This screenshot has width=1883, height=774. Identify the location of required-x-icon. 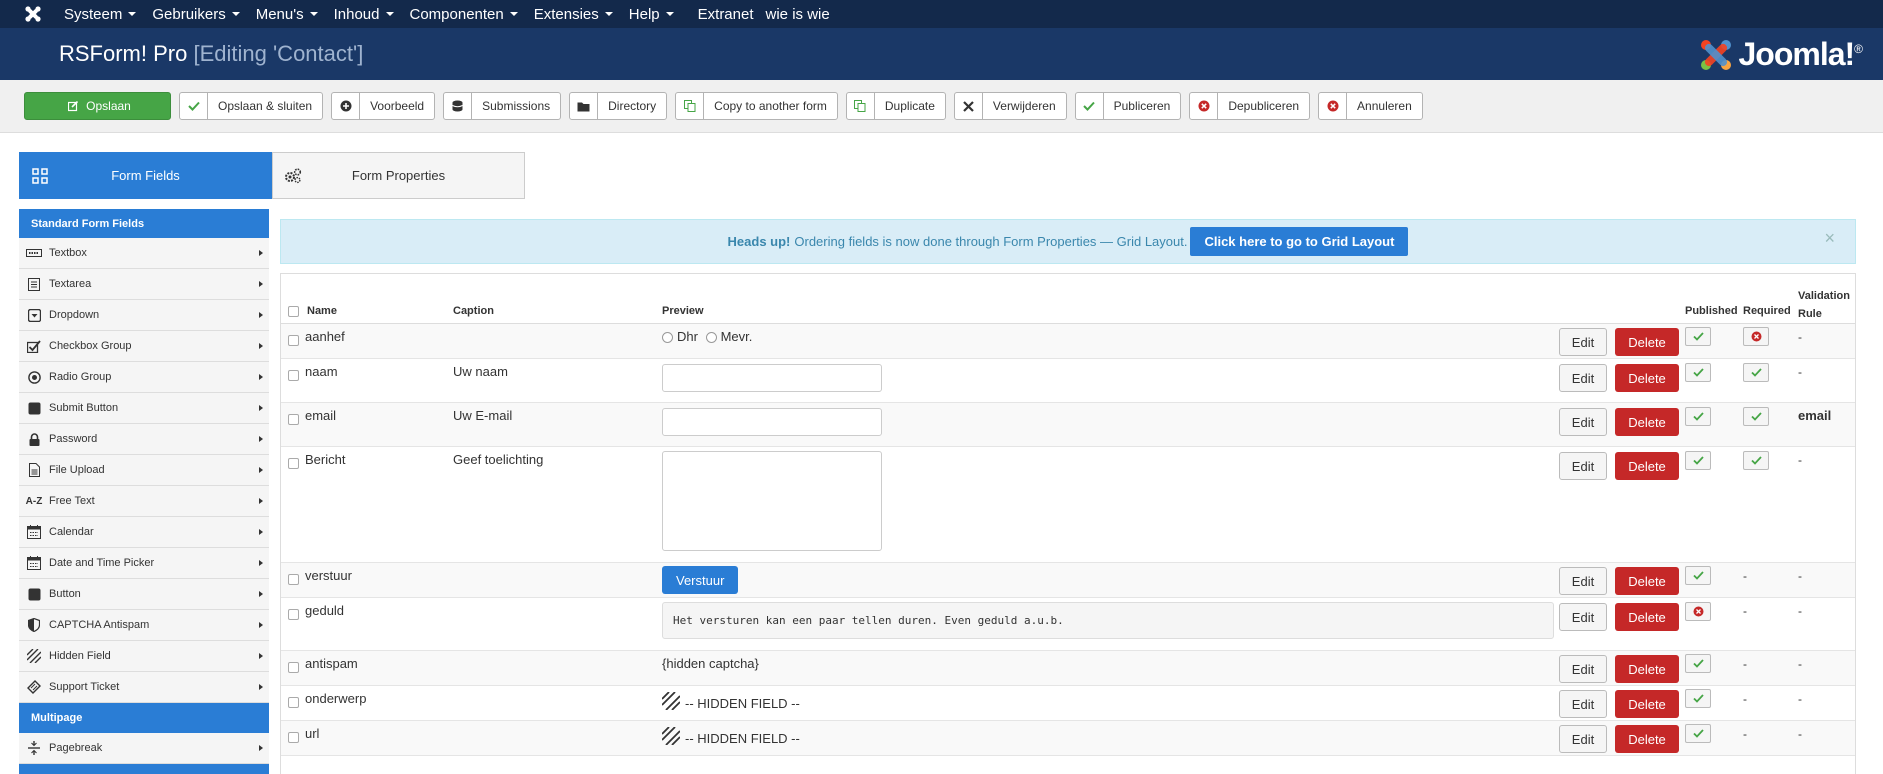
(1756, 336).